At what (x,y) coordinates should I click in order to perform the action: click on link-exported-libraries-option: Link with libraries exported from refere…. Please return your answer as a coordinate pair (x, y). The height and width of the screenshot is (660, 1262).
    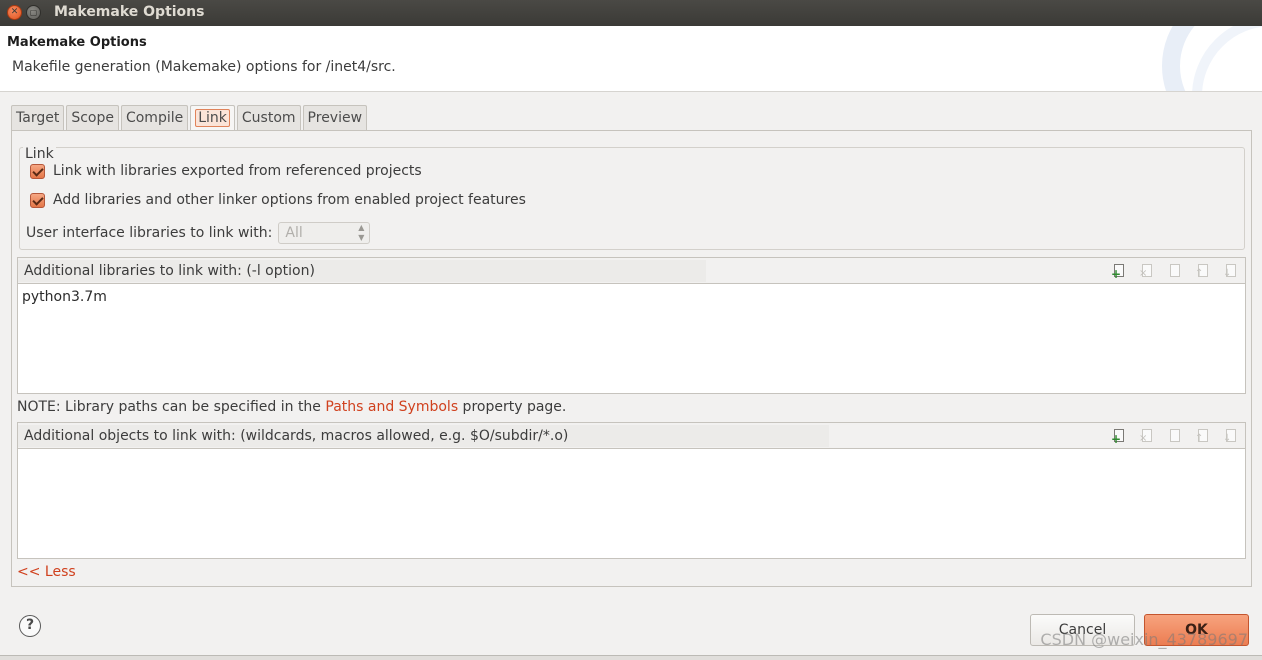
    Looking at the image, I should click on (226, 171).